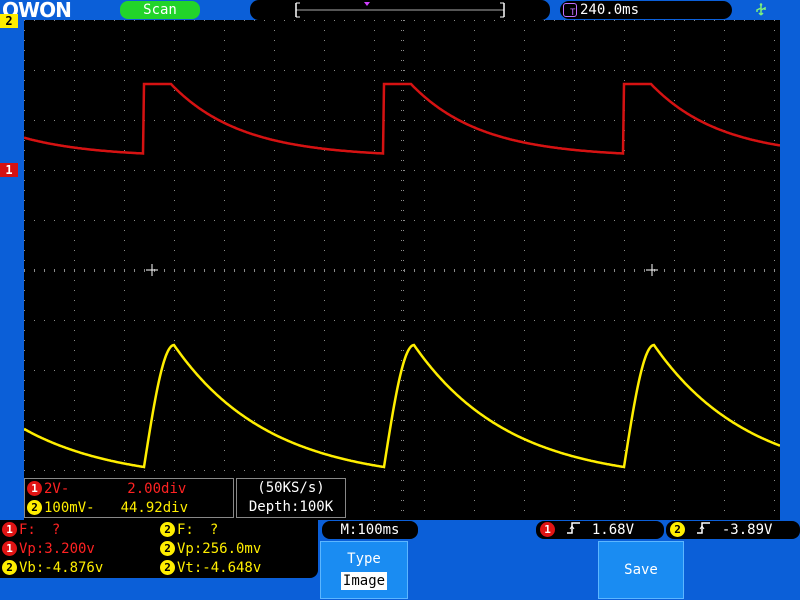 The height and width of the screenshot is (600, 800). What do you see at coordinates (9, 170) in the screenshot?
I see `ch1-level-marker: 1` at bounding box center [9, 170].